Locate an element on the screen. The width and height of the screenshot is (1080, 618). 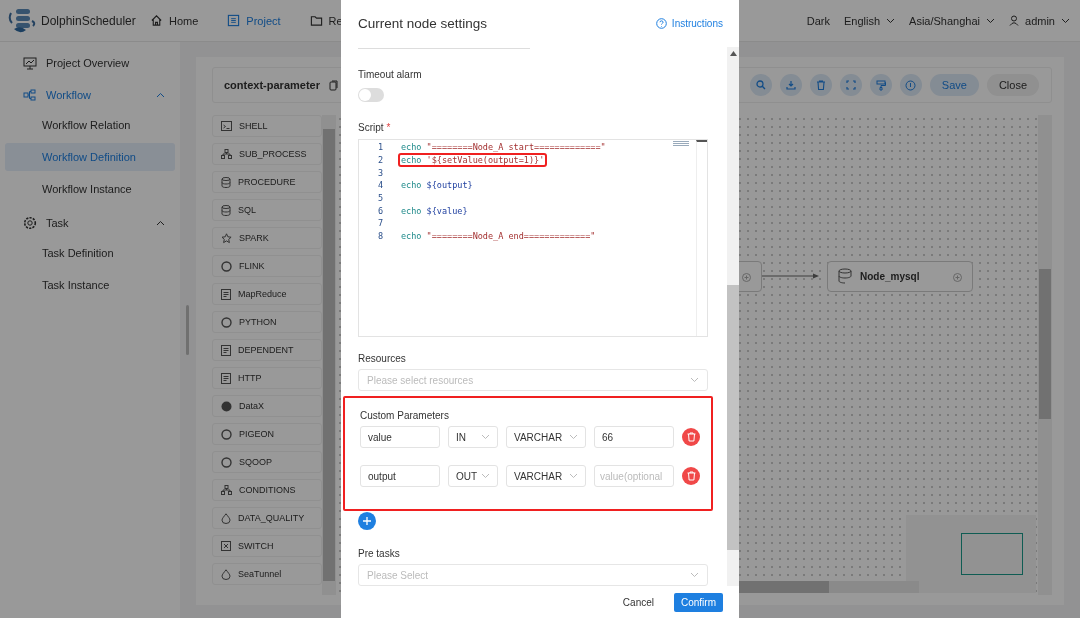
task-type-item: CONDITIONS is located at coordinates (267, 490).